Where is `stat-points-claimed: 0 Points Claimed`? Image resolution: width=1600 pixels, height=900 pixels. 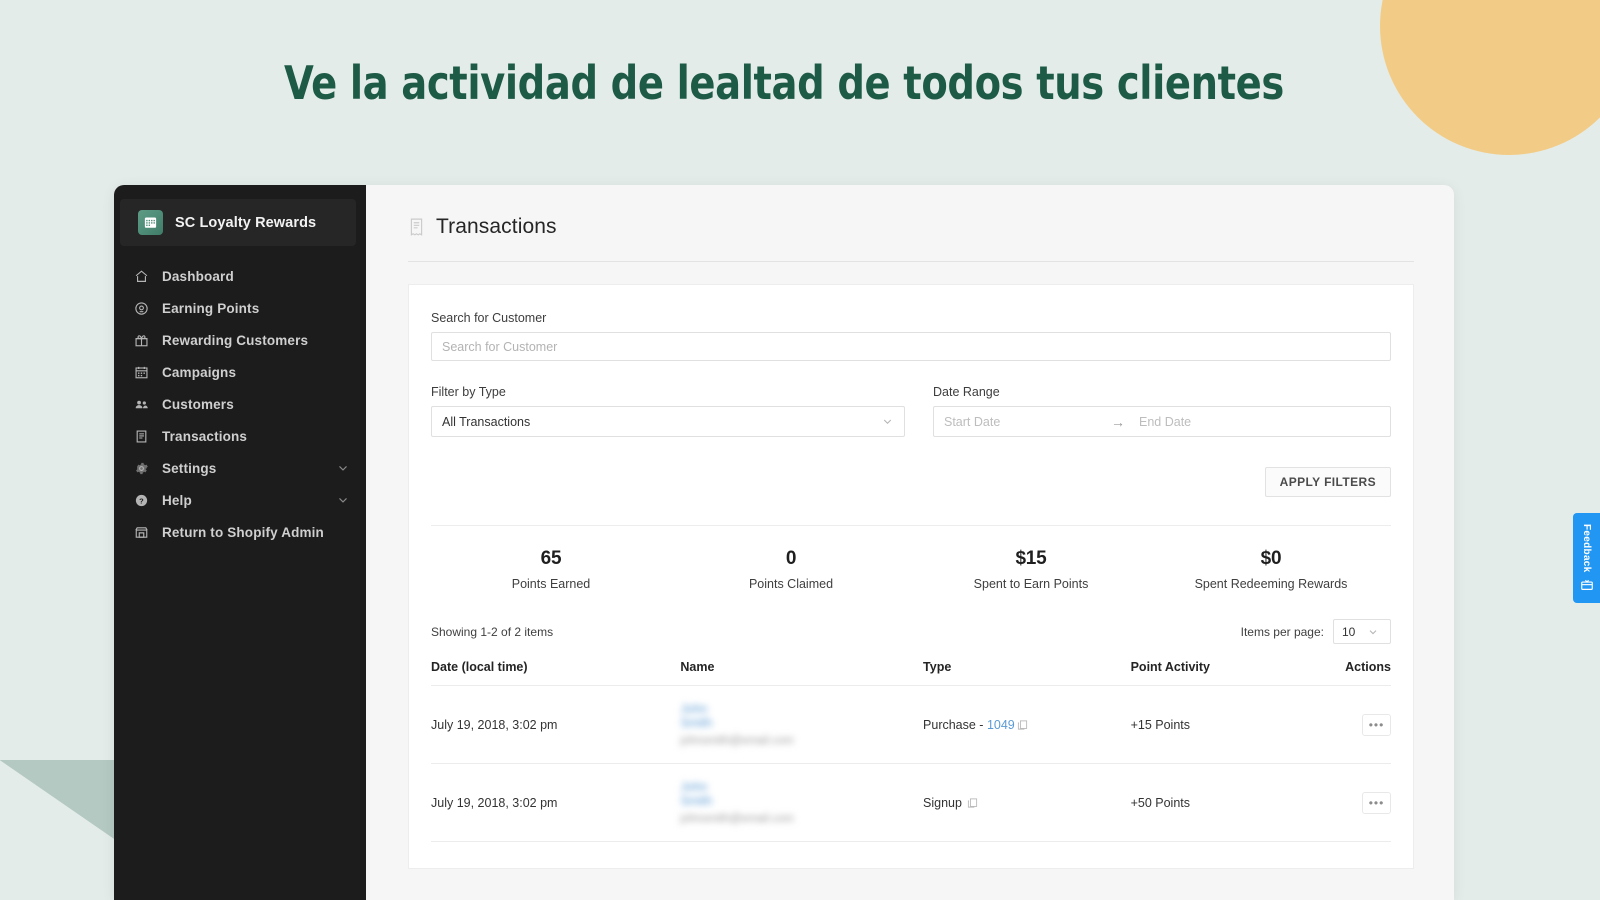
stat-points-claimed: 0 Points Claimed is located at coordinates (791, 569).